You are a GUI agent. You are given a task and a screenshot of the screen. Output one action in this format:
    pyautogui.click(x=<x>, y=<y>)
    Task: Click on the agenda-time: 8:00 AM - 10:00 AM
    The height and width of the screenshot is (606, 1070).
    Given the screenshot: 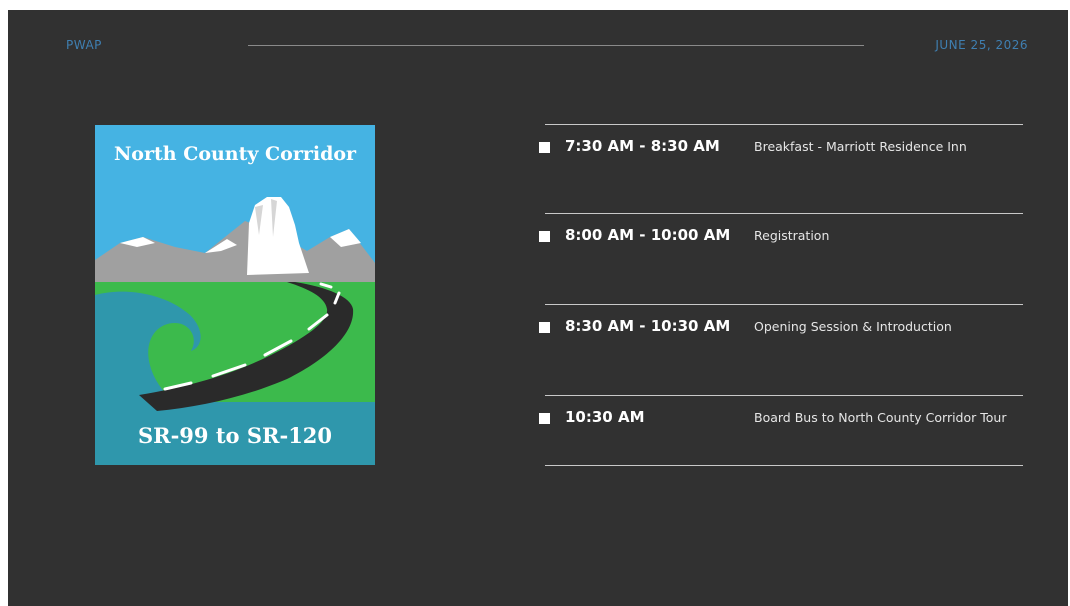 What is the action you would take?
    pyautogui.click(x=648, y=235)
    